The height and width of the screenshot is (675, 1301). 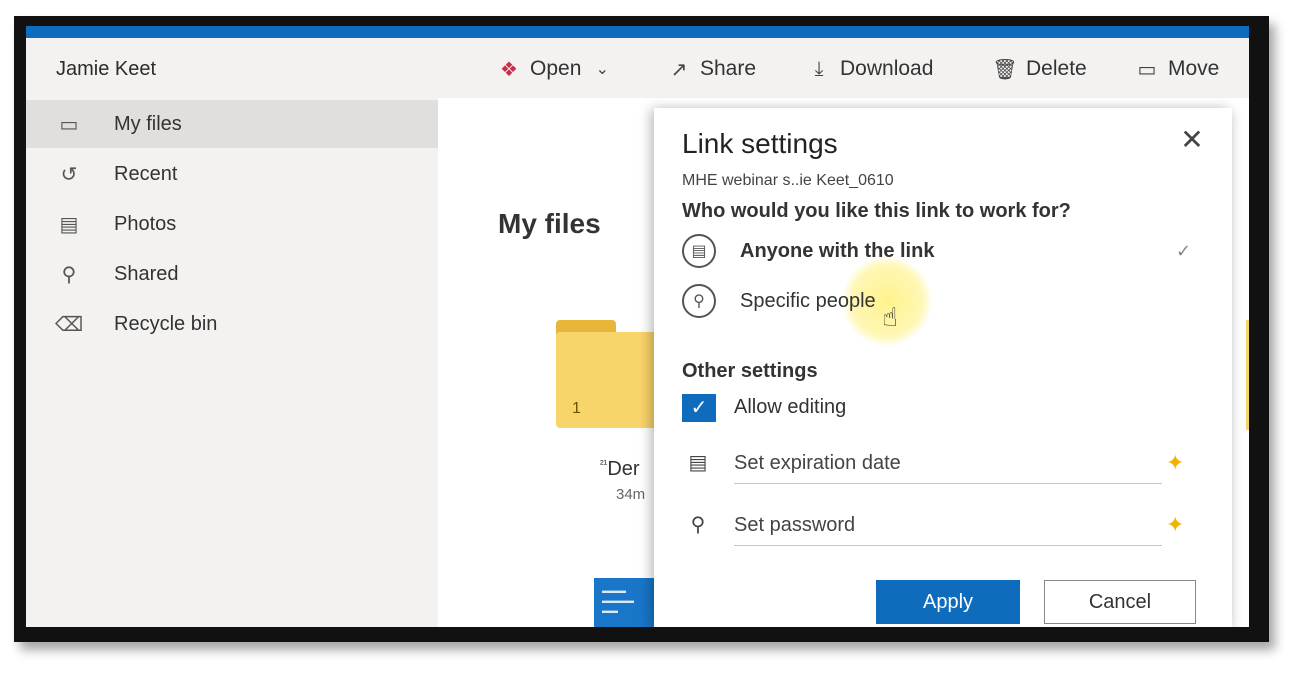 I want to click on move-label: Move, so click(x=1194, y=68).